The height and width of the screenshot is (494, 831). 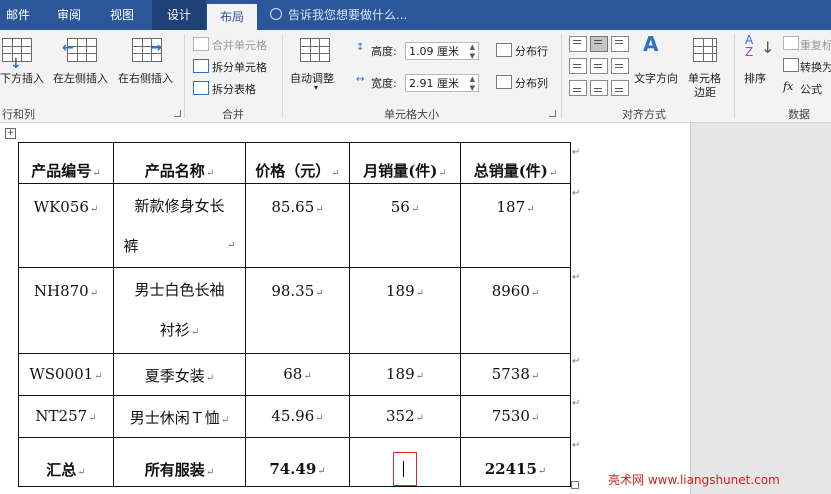 What do you see at coordinates (360, 79) in the screenshot?
I see `width-icon: ↔` at bounding box center [360, 79].